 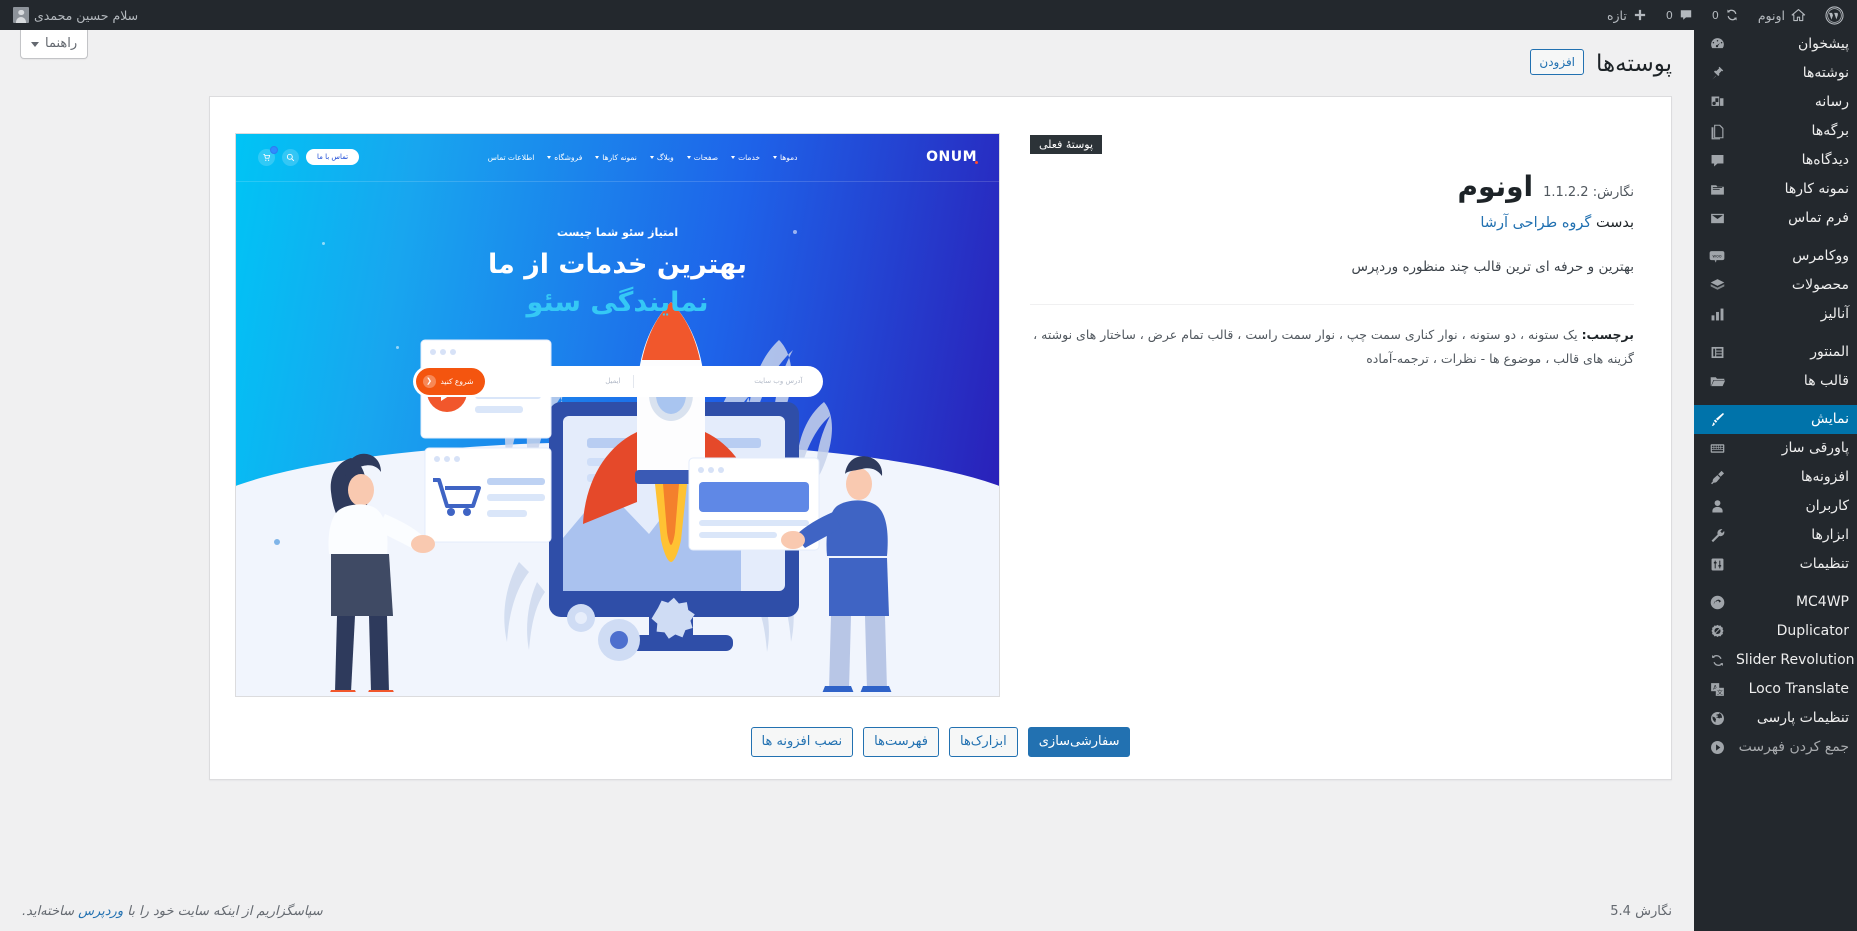 I want to click on preview-illustration, so click(x=583, y=496).